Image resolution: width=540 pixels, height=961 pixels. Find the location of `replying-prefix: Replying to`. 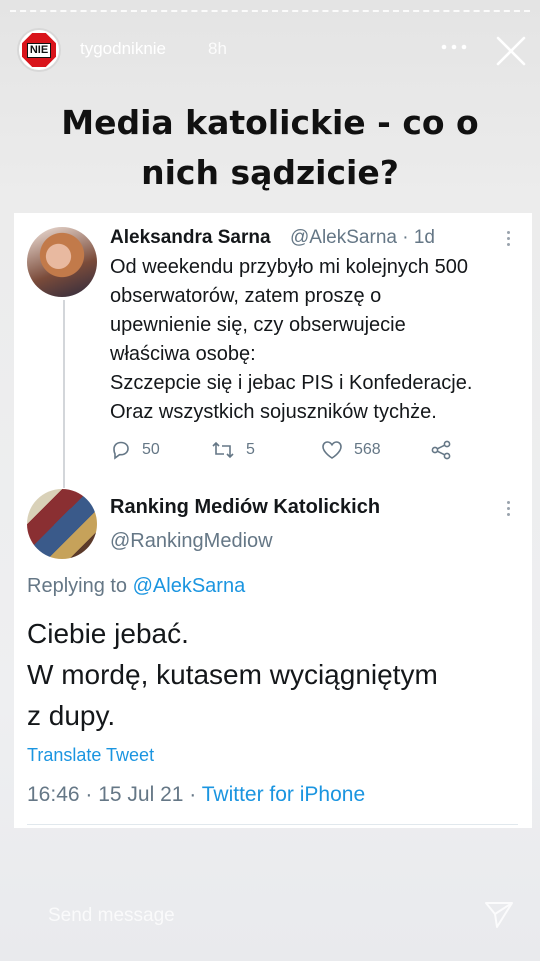

replying-prefix: Replying to is located at coordinates (80, 586).